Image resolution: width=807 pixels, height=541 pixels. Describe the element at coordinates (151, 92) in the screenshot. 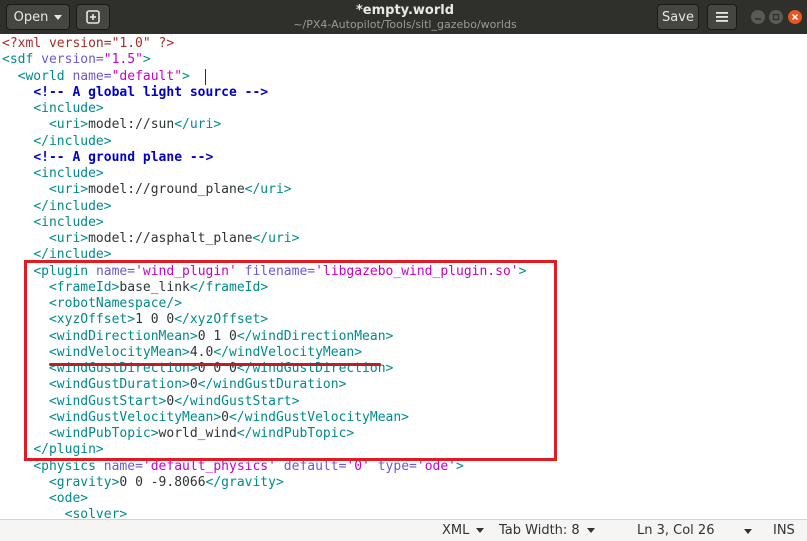

I see `code-token: <!-- A global light source -->` at that location.